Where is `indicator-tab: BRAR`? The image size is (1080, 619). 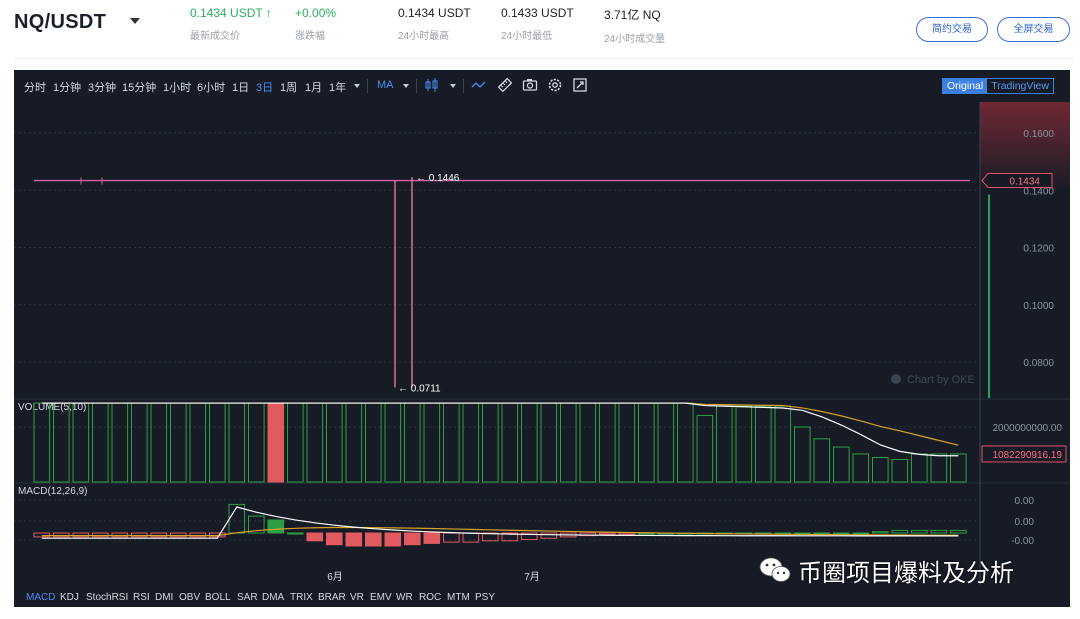
indicator-tab: BRAR is located at coordinates (332, 597).